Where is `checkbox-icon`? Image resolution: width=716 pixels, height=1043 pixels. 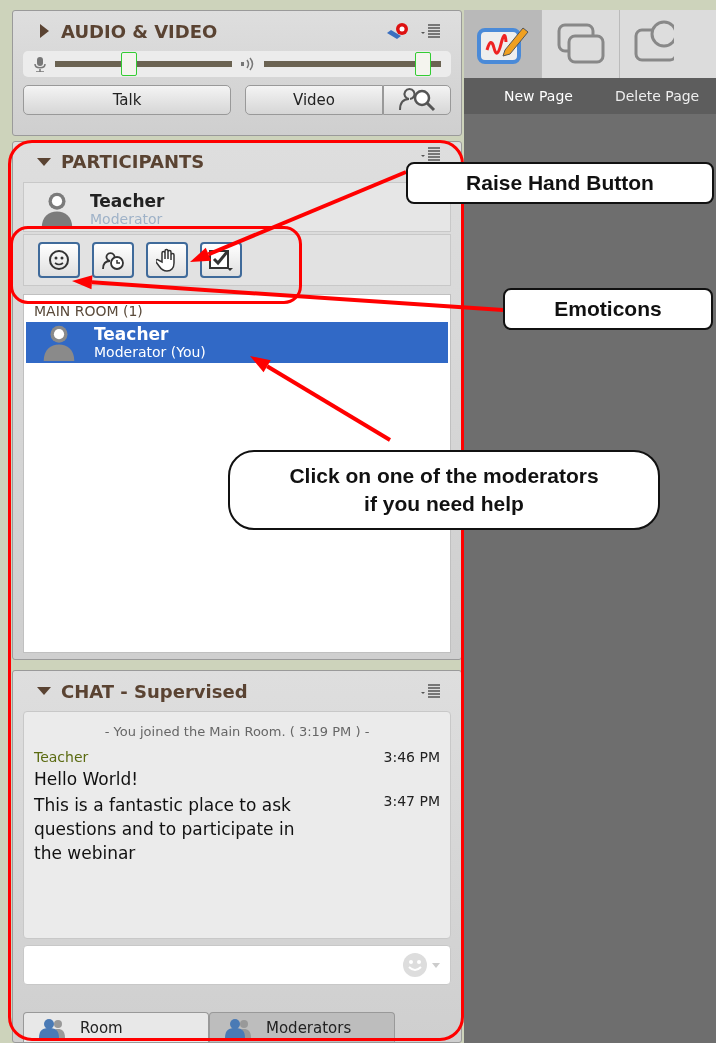
checkbox-icon is located at coordinates (221, 259).